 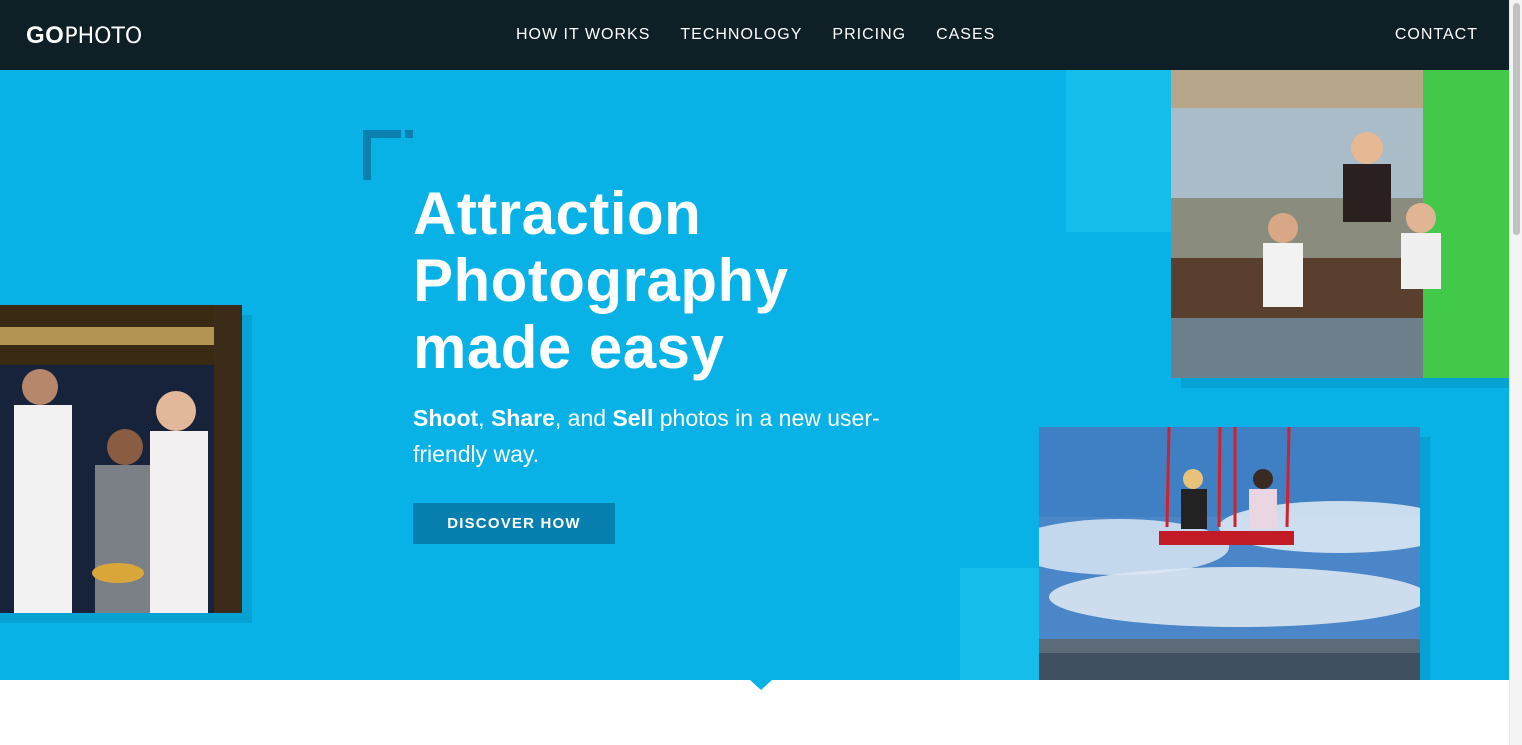 What do you see at coordinates (569, 347) in the screenshot?
I see `headline-line-3: made easy` at bounding box center [569, 347].